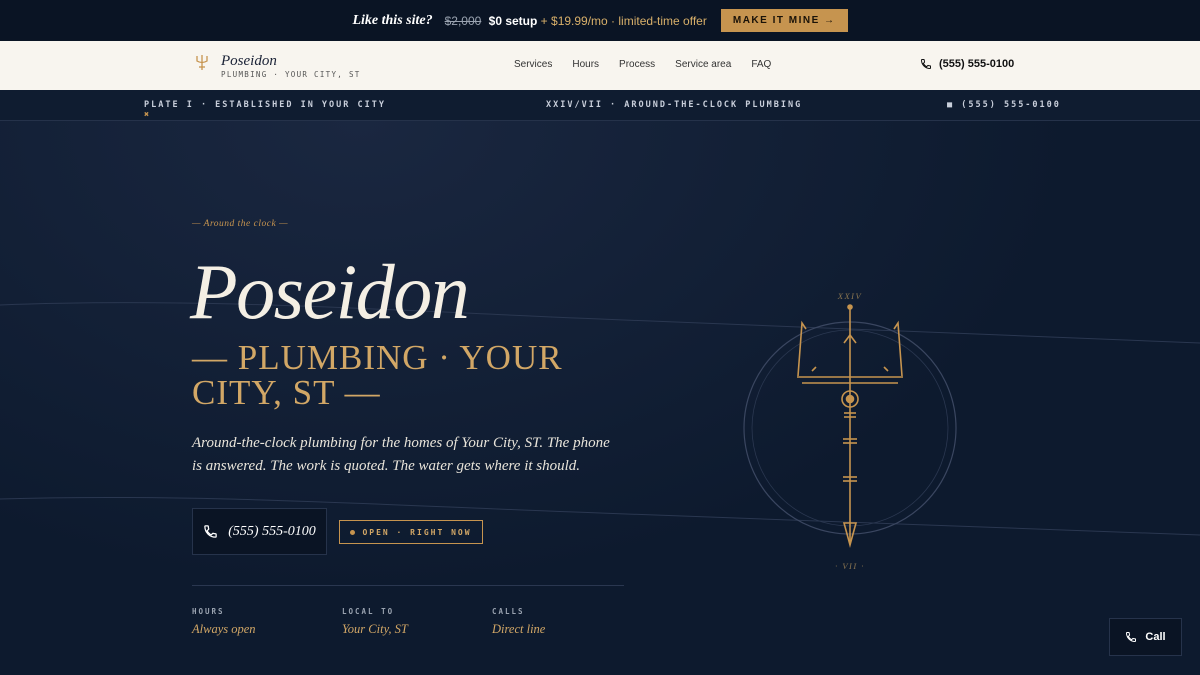 This screenshot has height=675, width=1200. I want to click on promo-lead: Like this site?, so click(392, 20).